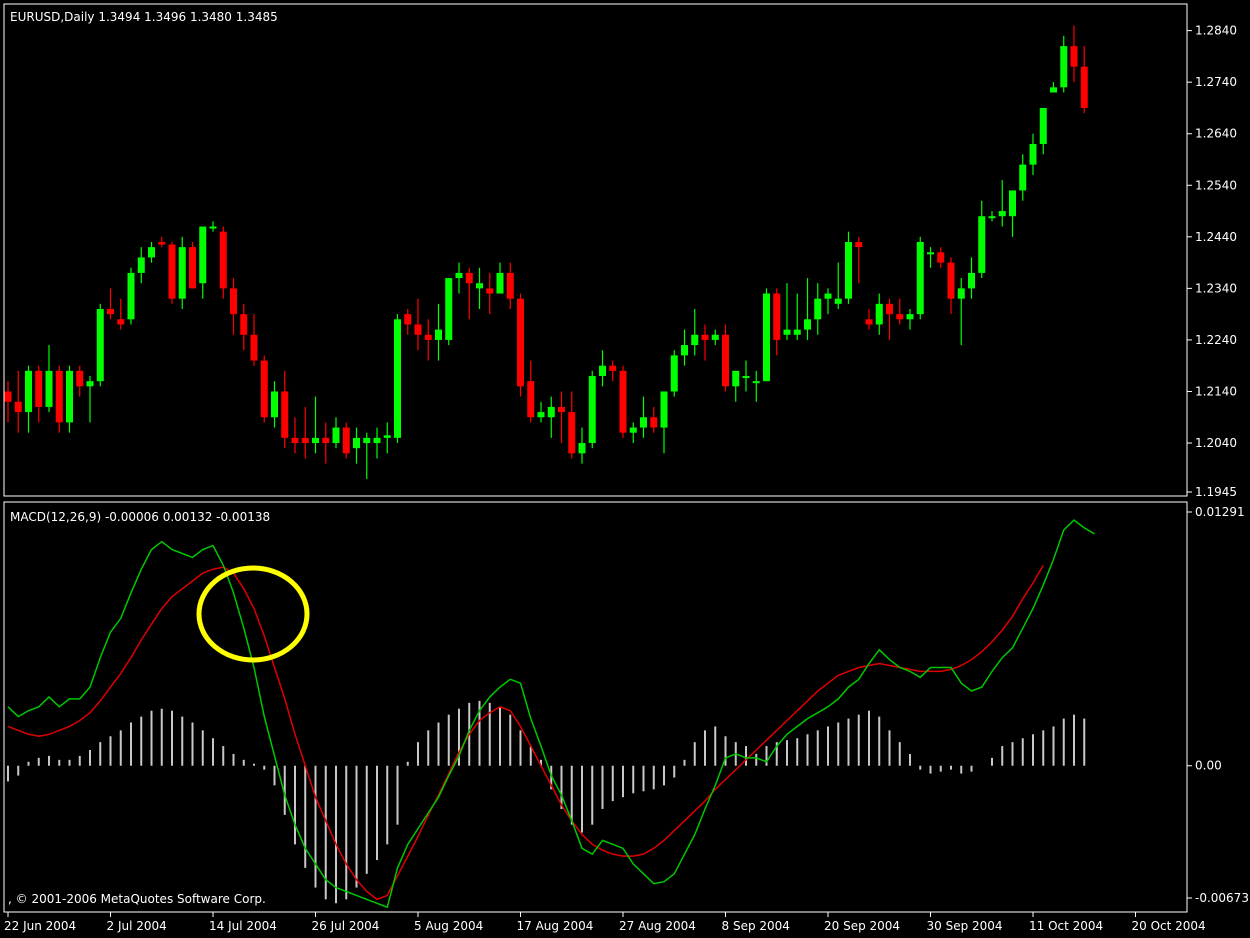  Describe the element at coordinates (140, 517) in the screenshot. I see `macd-header: MACD(12,26,9) -0.00006 0.00132 -0.00138` at that location.